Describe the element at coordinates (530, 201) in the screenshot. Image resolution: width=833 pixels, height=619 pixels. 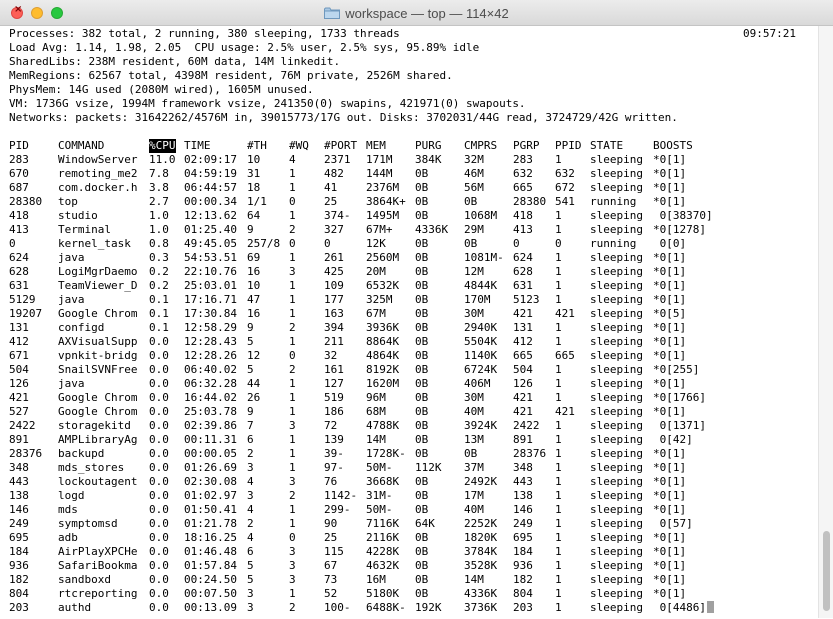
I see `cell-pgrp: 28380` at that location.